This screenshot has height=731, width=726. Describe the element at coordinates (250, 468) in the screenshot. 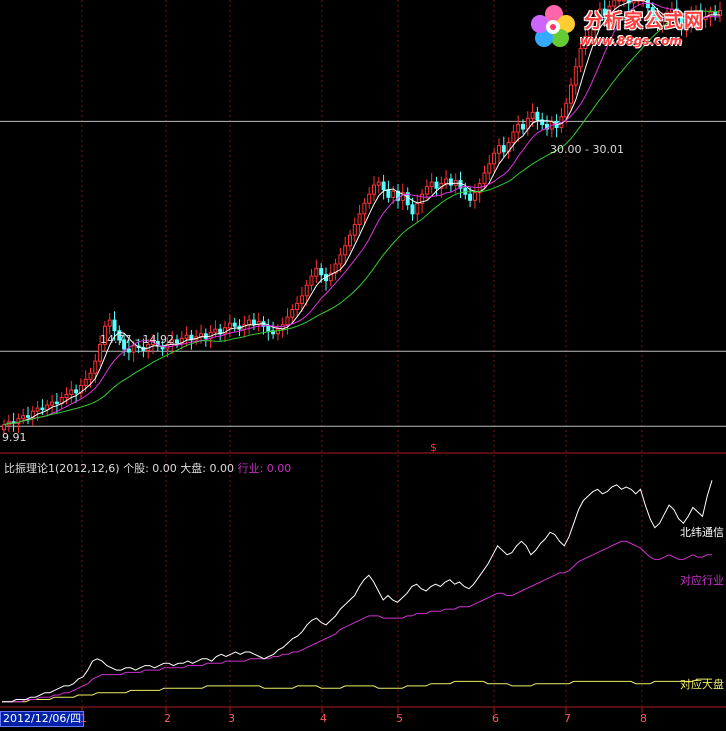

I see `industry-label: 行业:` at that location.